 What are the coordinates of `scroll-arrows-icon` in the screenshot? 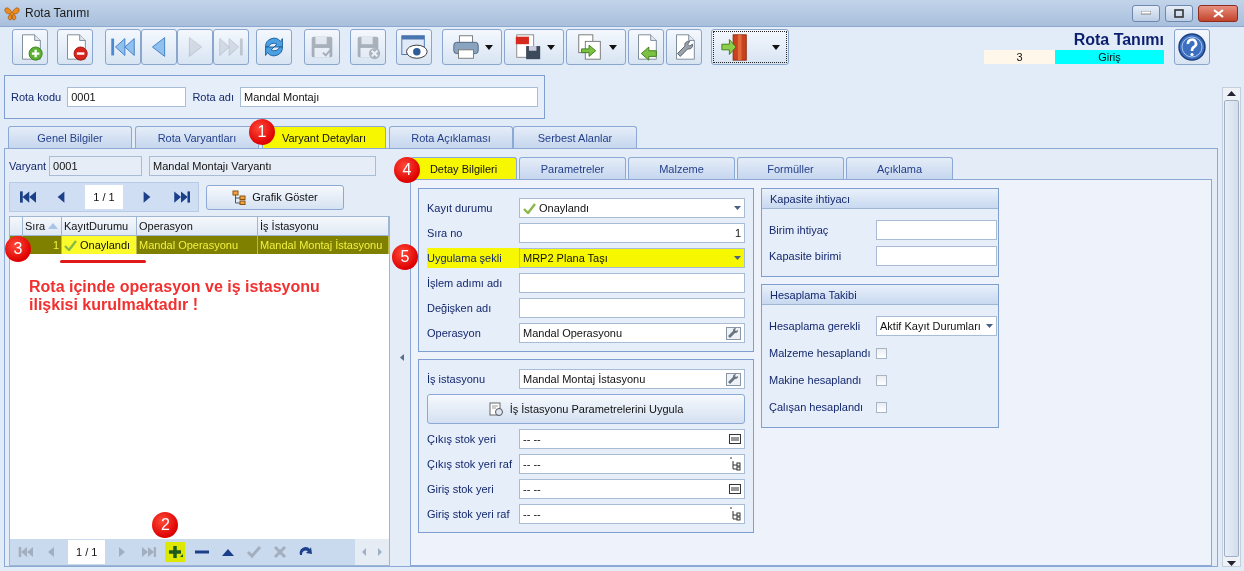 It's located at (372, 552).